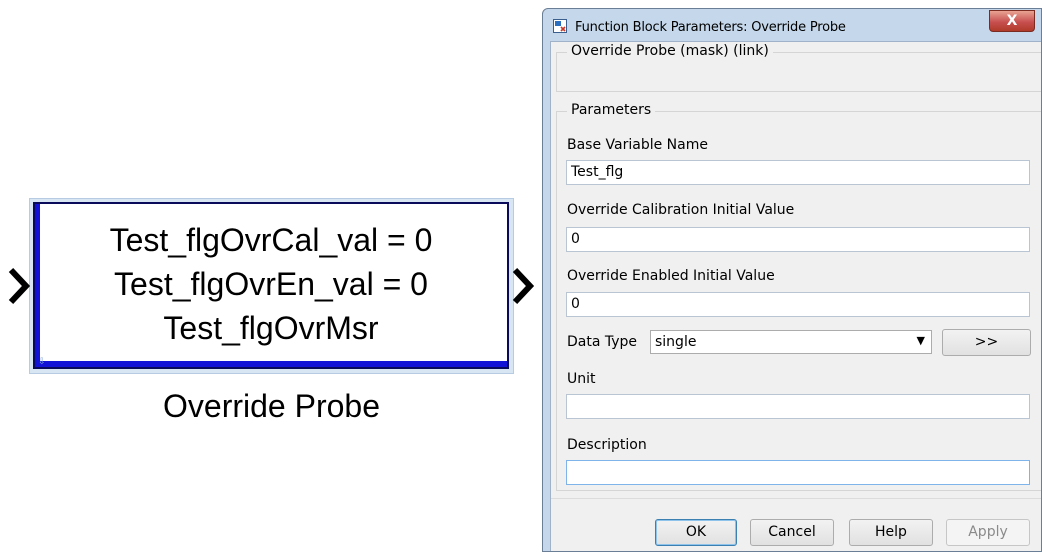 This screenshot has width=1042, height=552. I want to click on apply-button: Apply, so click(988, 532).